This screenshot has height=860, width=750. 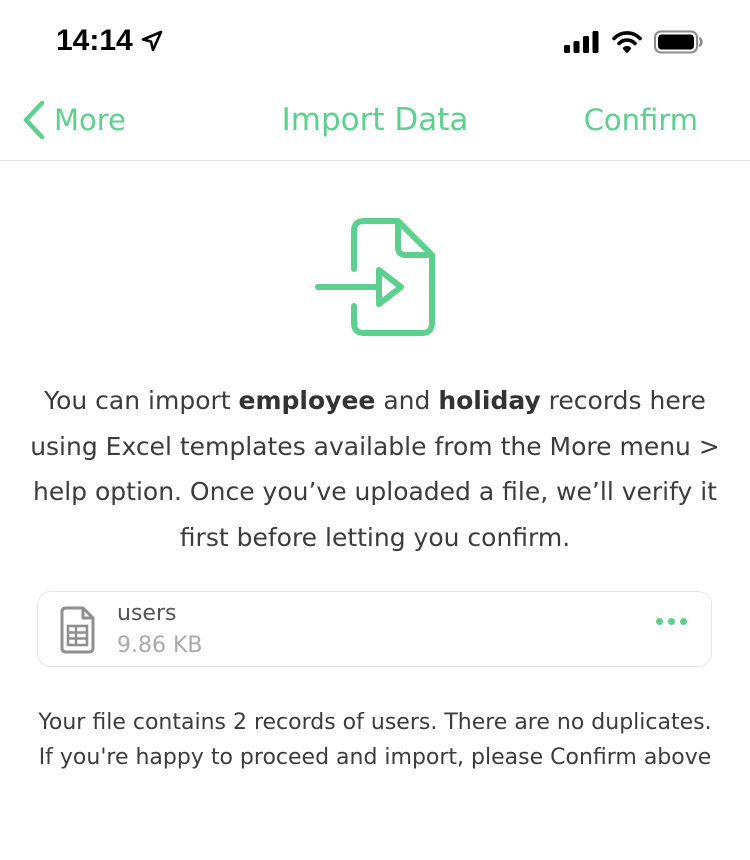 I want to click on status-time-group: 14:14, so click(x=109, y=41).